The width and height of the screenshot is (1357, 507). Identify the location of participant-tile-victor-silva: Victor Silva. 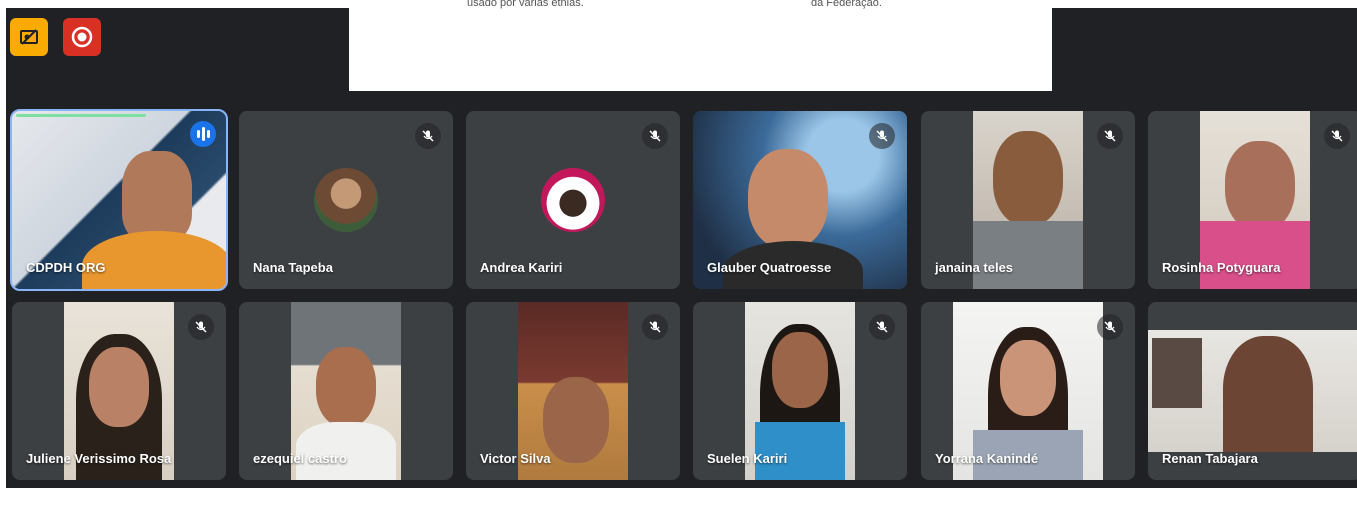
(573, 391).